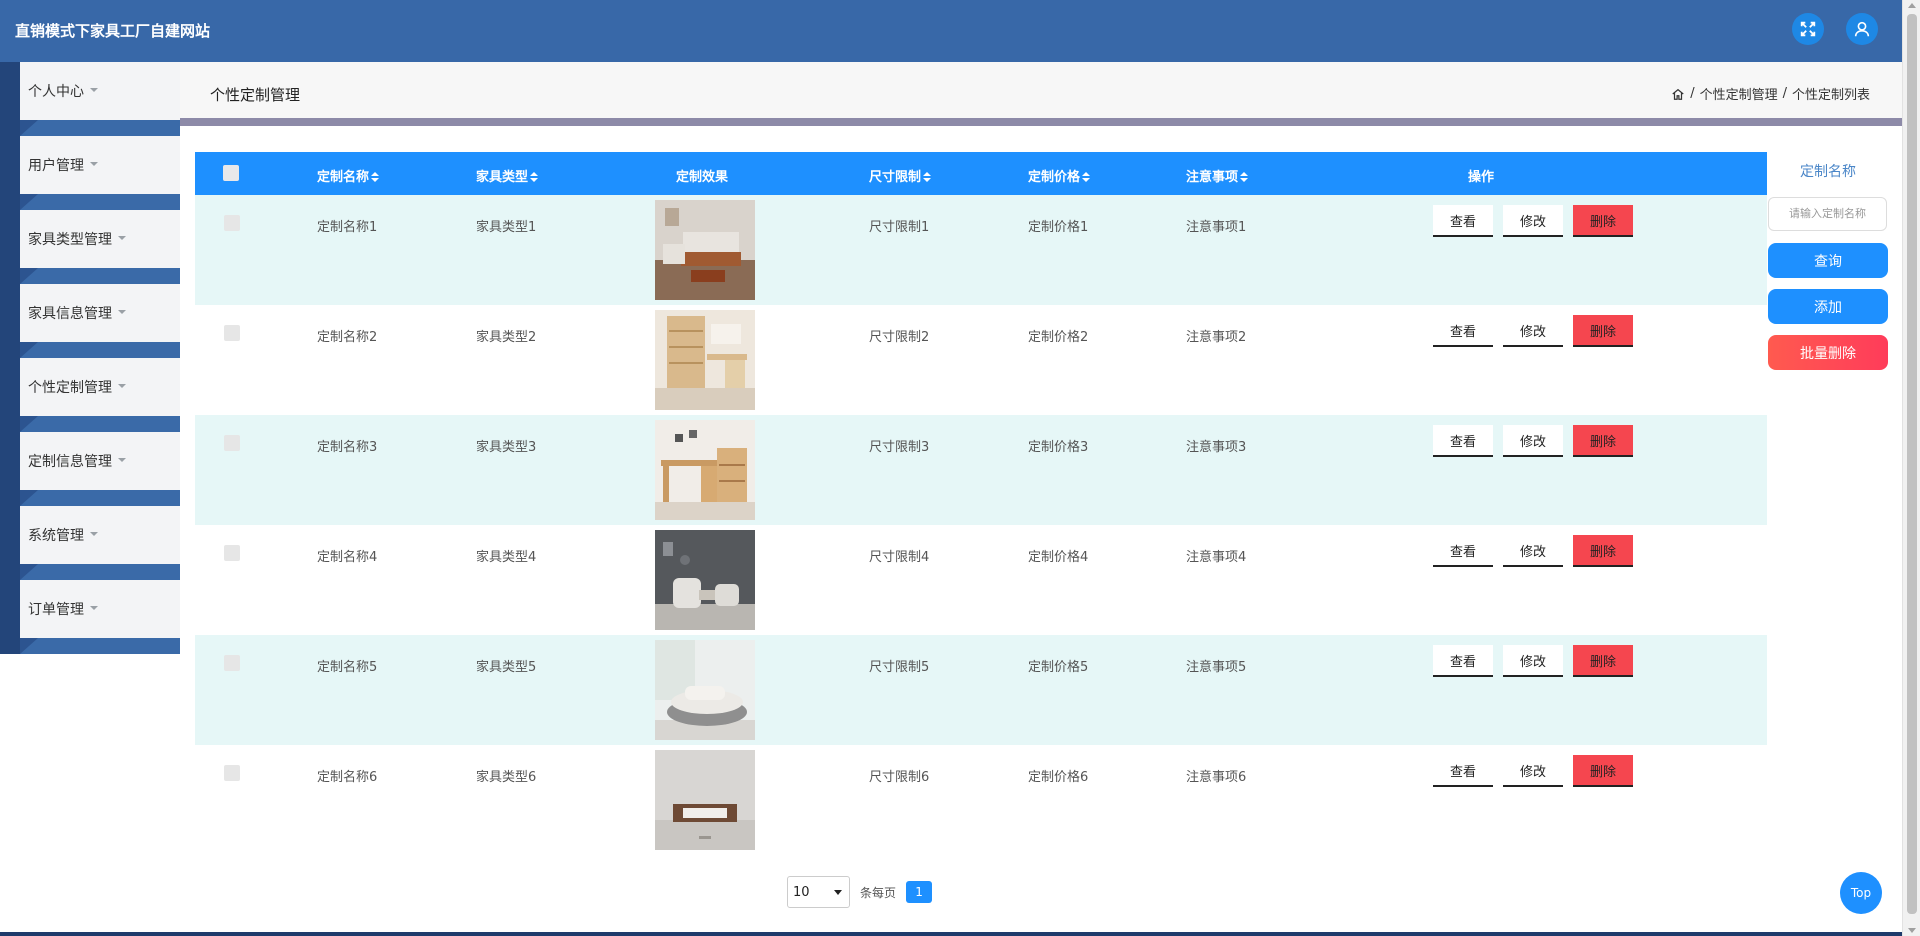  I want to click on sidebar-item-furniture-types: 家具类型管理, so click(90, 247).